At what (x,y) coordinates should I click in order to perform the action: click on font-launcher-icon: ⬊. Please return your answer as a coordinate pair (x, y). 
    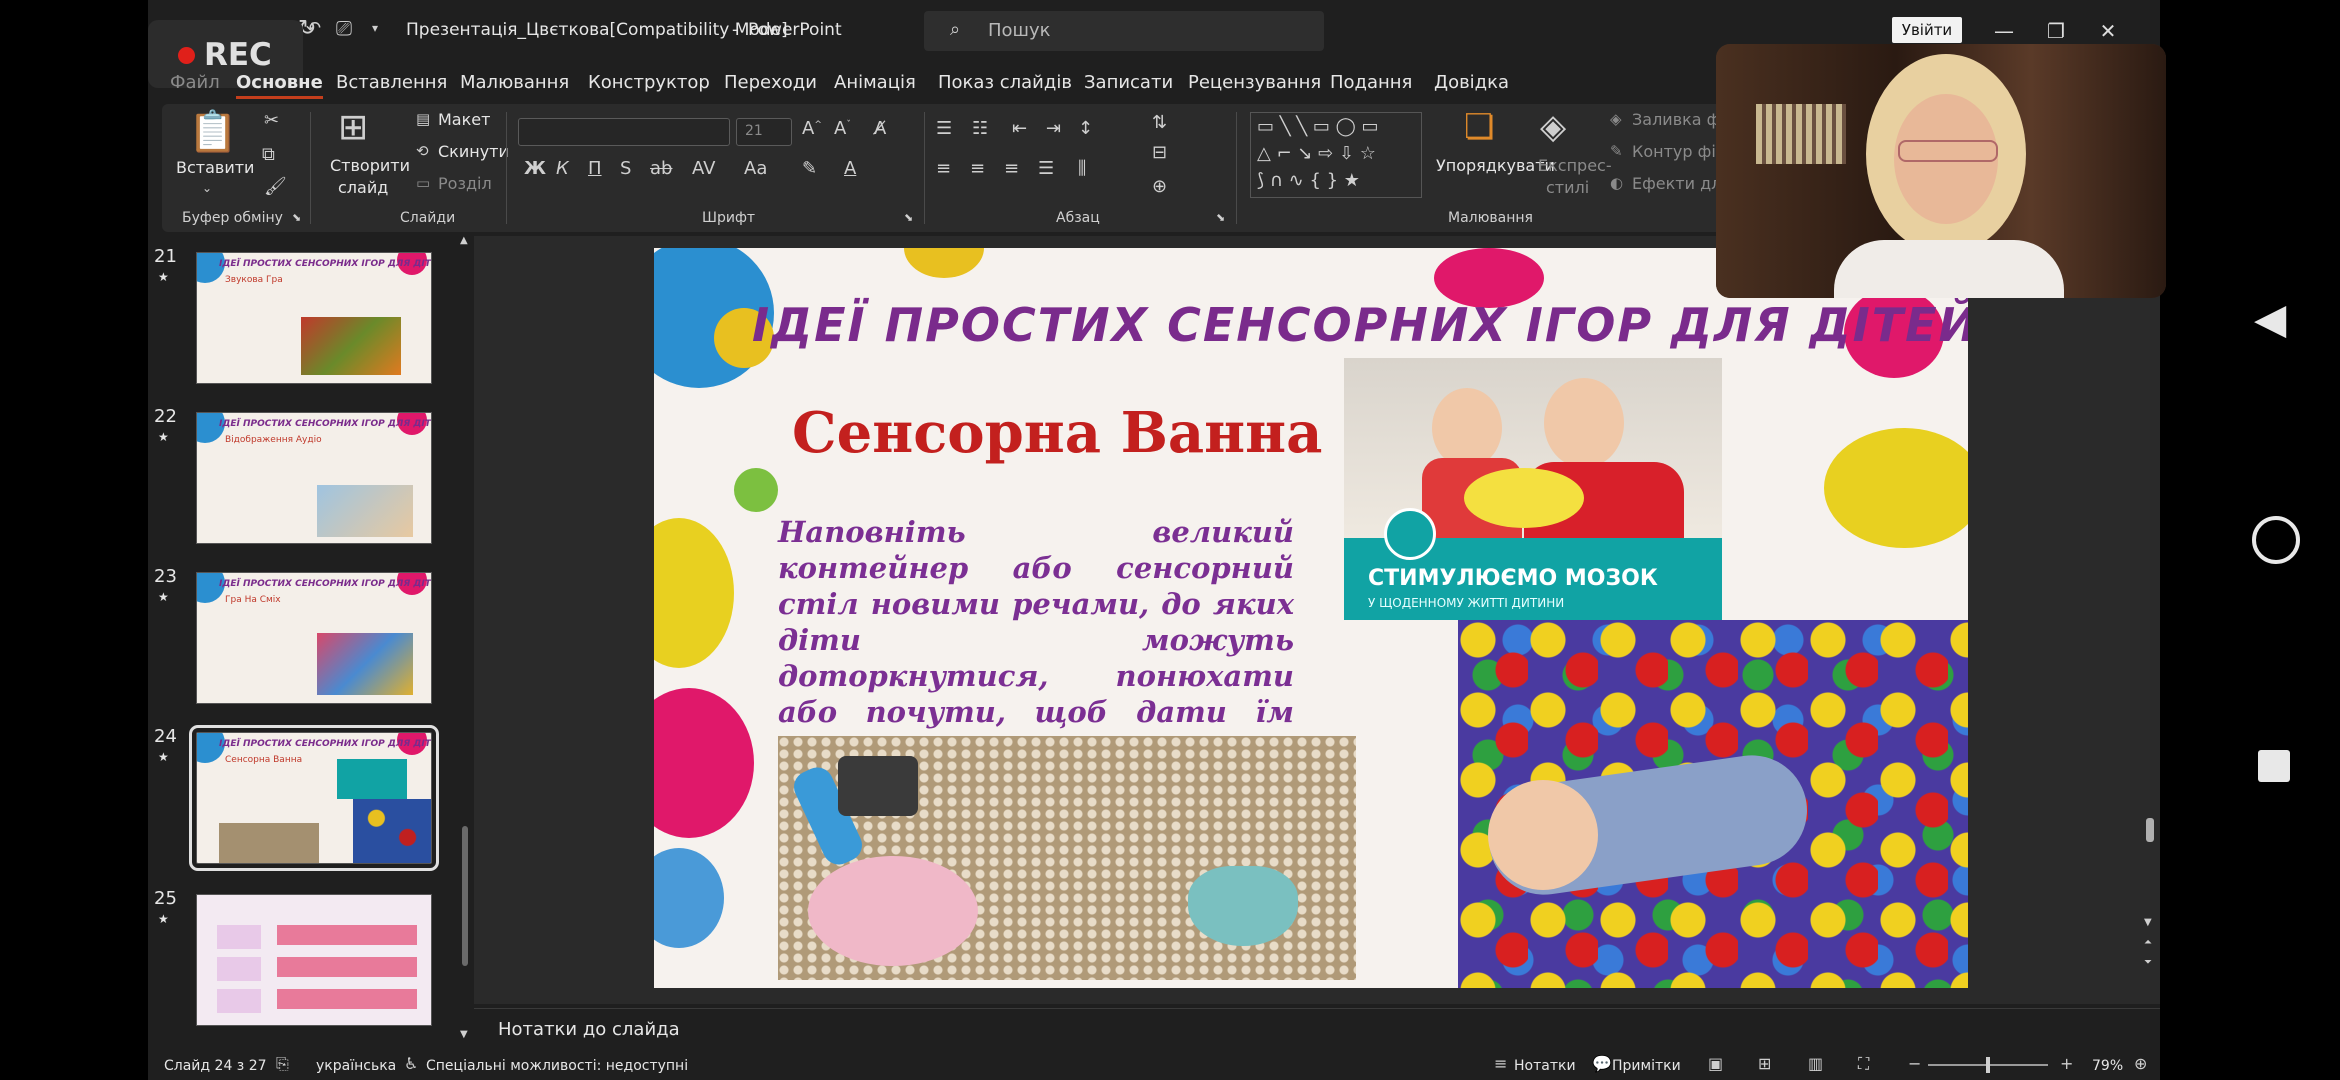
    Looking at the image, I should click on (908, 217).